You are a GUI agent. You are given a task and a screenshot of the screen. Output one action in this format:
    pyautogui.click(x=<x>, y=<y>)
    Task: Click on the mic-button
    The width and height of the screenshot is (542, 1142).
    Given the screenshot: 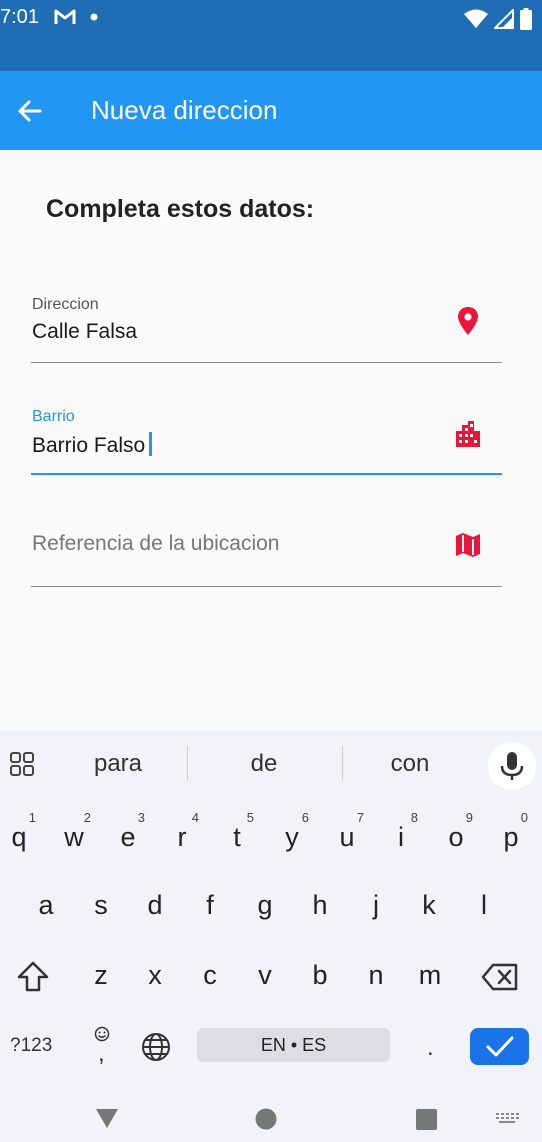 What is the action you would take?
    pyautogui.click(x=512, y=766)
    